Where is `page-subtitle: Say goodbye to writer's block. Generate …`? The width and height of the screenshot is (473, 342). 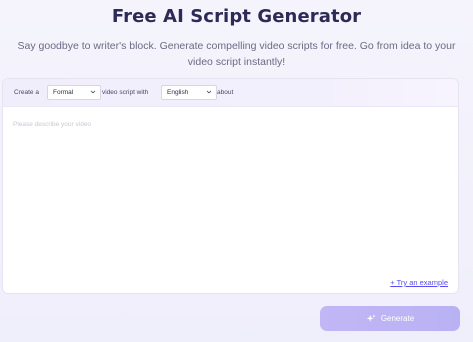 page-subtitle: Say goodbye to writer's block. Generate … is located at coordinates (236, 54).